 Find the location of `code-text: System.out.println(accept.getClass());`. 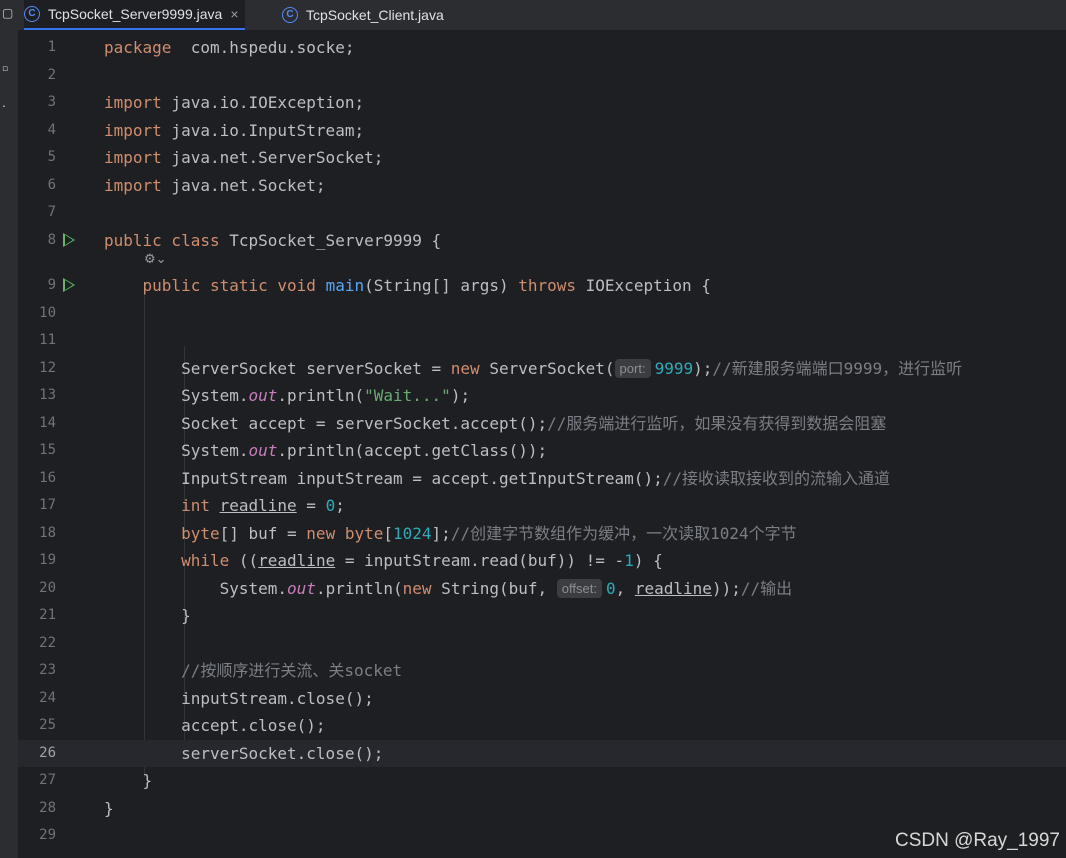

code-text: System.out.println(accept.getClass()); is located at coordinates (325, 450).